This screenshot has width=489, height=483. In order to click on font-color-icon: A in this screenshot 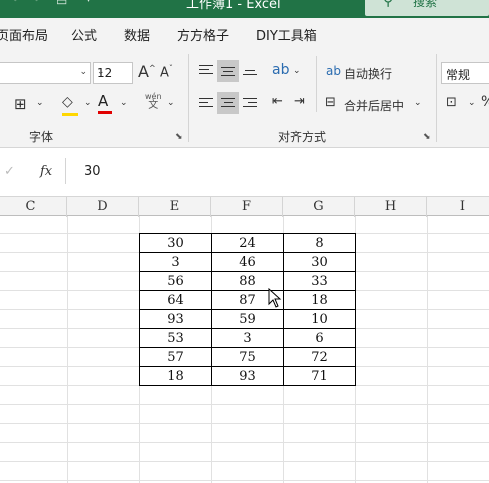, I will do `click(105, 103)`.